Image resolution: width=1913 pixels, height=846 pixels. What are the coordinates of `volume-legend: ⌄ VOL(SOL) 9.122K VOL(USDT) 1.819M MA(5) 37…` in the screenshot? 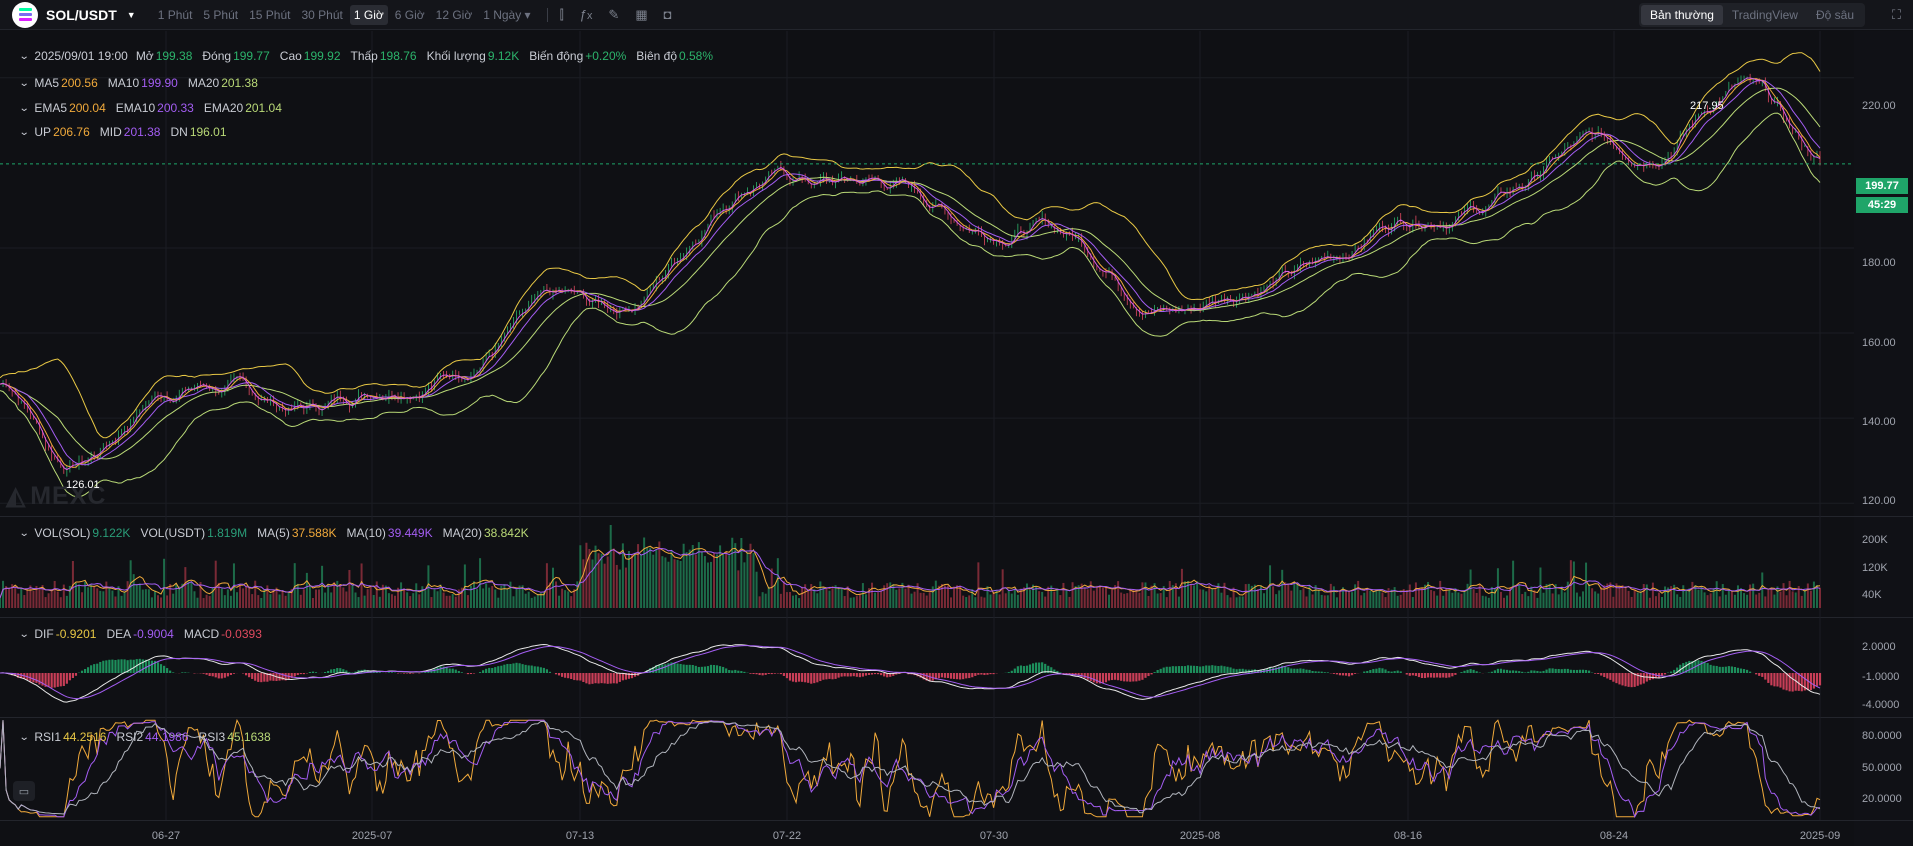 It's located at (273, 533).